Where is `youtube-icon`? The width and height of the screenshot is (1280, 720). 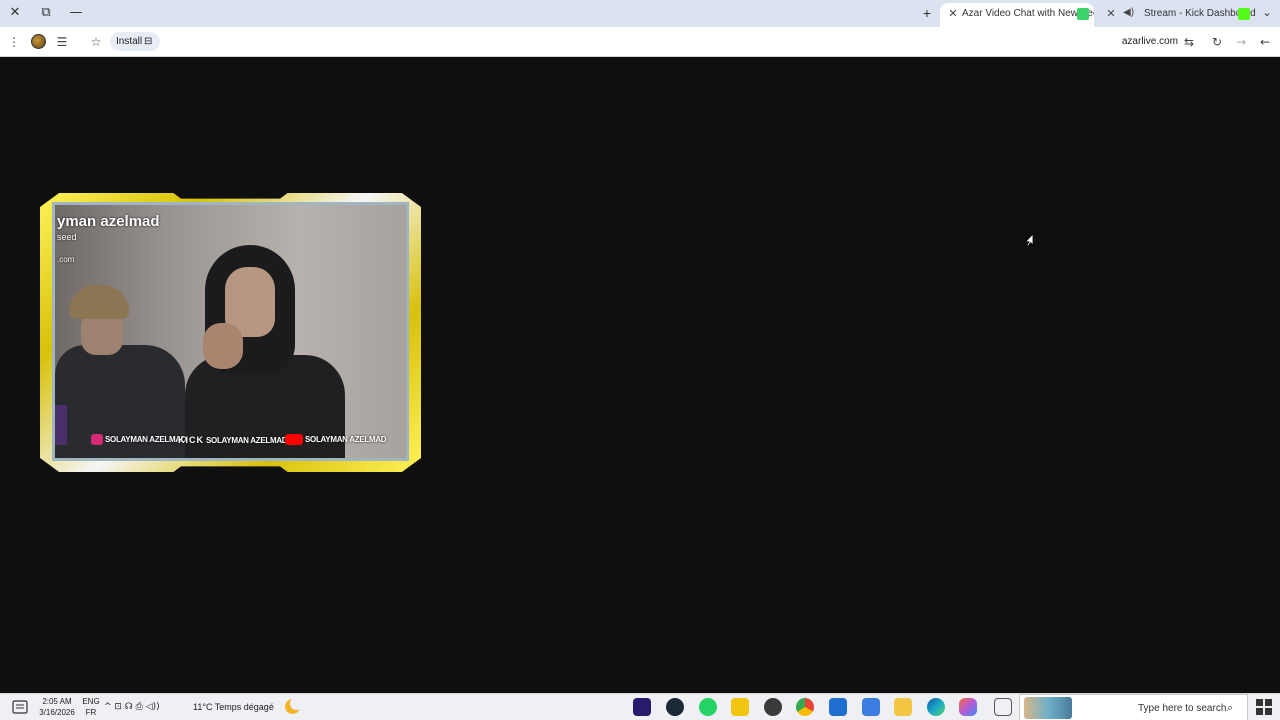 youtube-icon is located at coordinates (294, 440).